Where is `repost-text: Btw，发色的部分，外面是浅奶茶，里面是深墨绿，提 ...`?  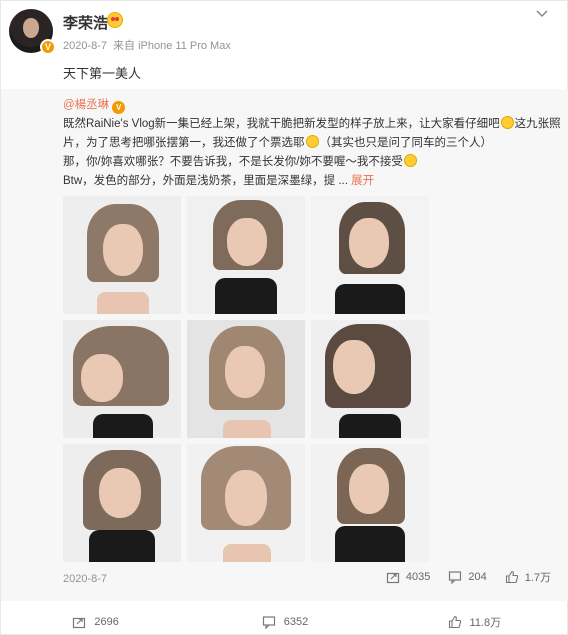
repost-text: Btw，发色的部分，外面是浅奶茶，里面是深墨绿，提 ... is located at coordinates (205, 181).